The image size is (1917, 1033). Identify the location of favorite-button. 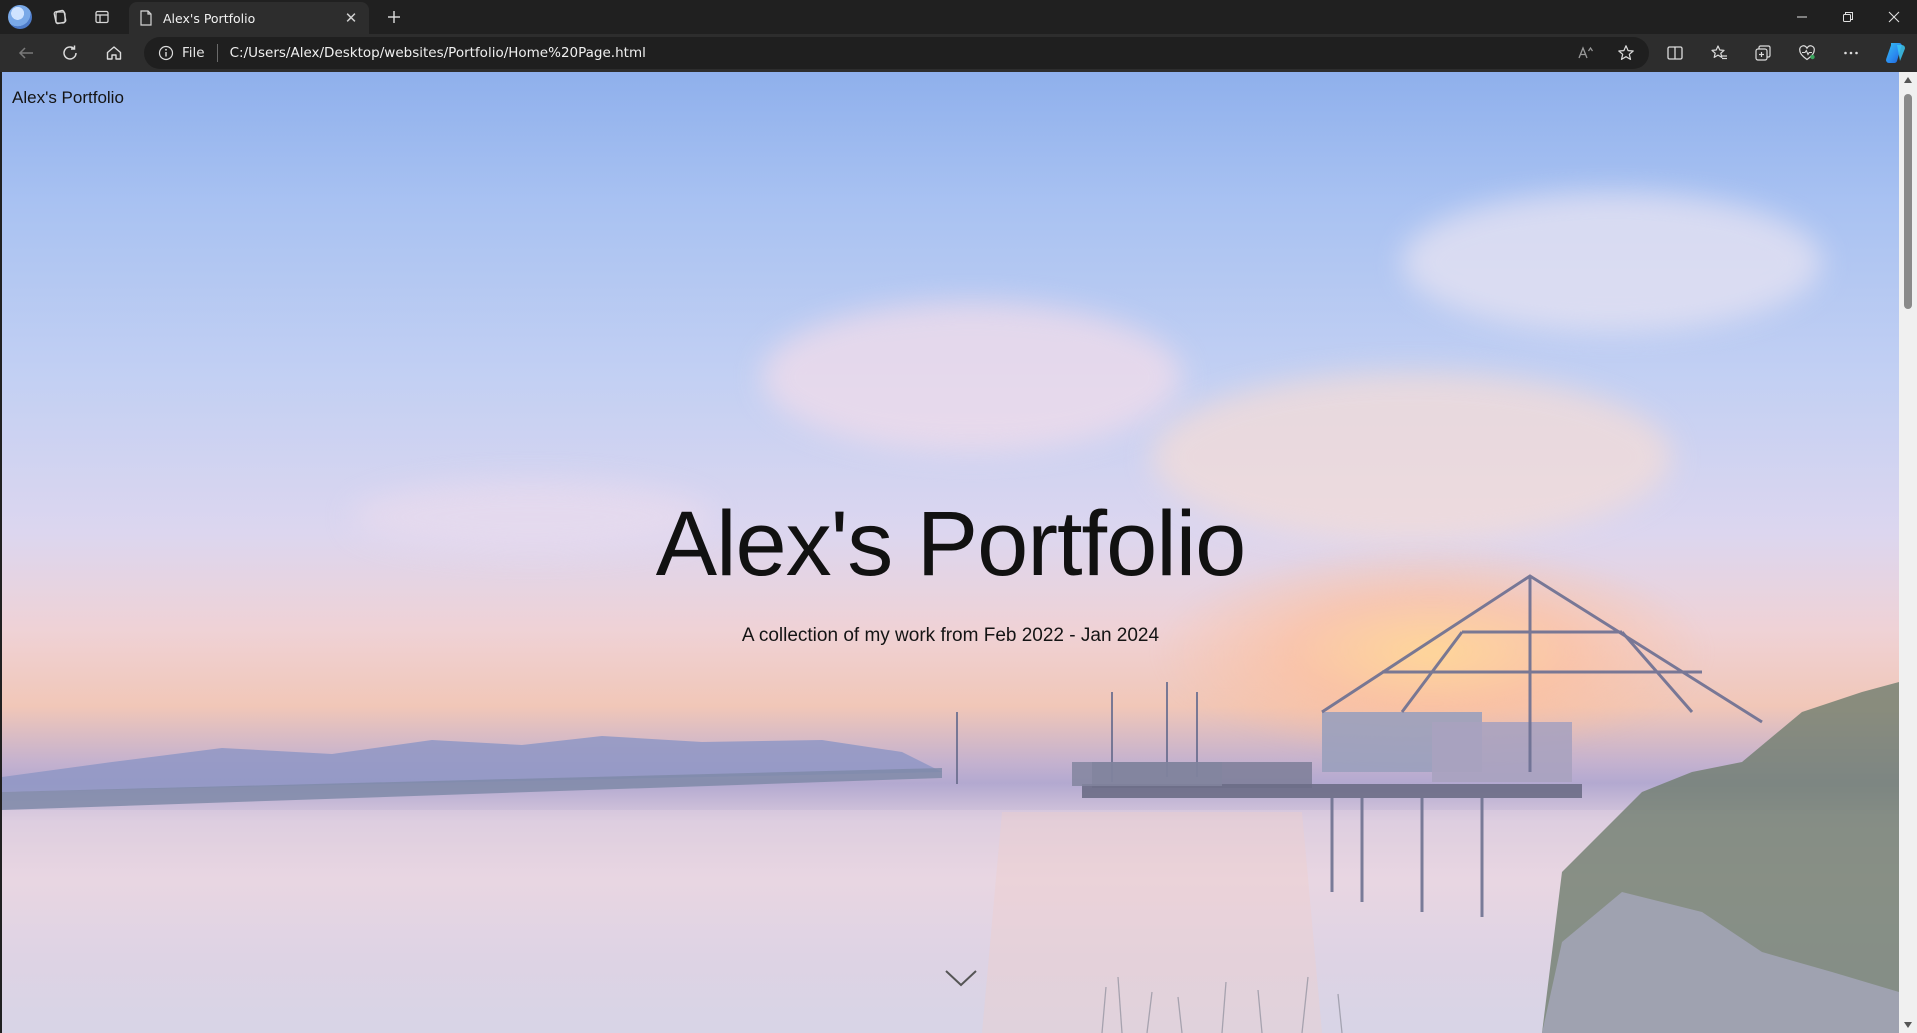
(1626, 53).